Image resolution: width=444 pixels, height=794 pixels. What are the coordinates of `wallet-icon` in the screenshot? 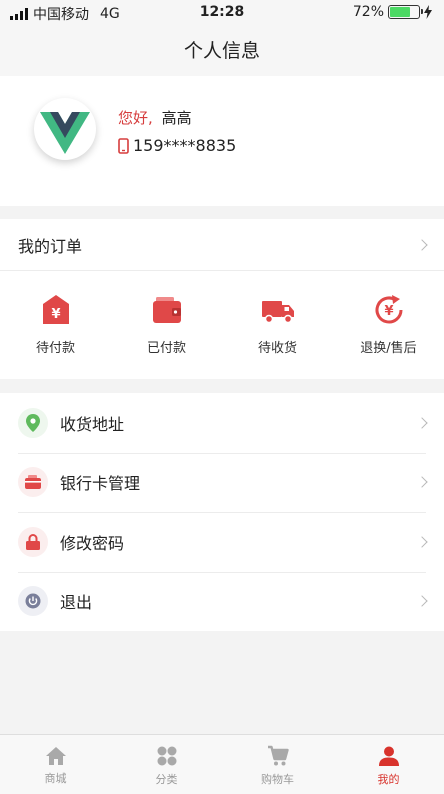 It's located at (166, 310).